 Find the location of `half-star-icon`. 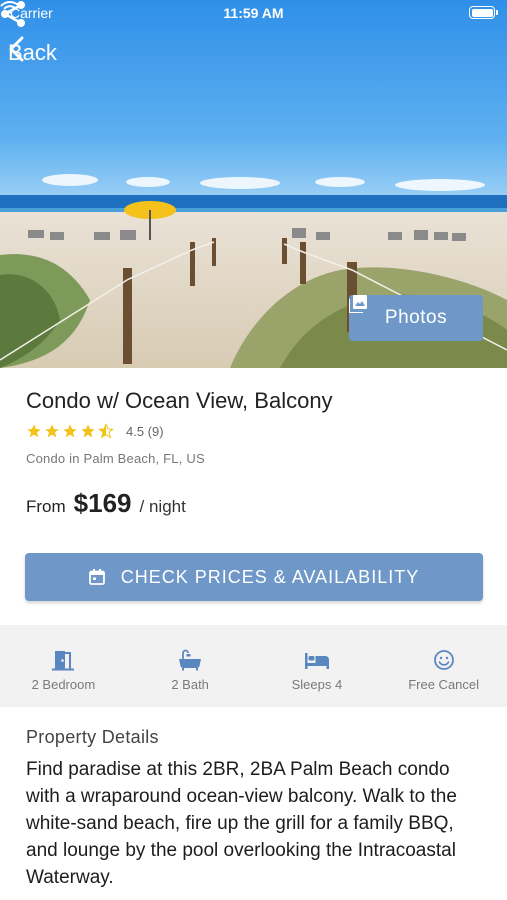

half-star-icon is located at coordinates (106, 431).